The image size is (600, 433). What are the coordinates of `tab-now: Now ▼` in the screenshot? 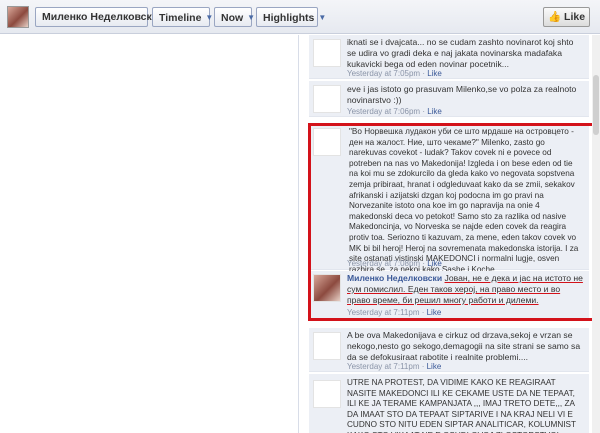 It's located at (235, 17).